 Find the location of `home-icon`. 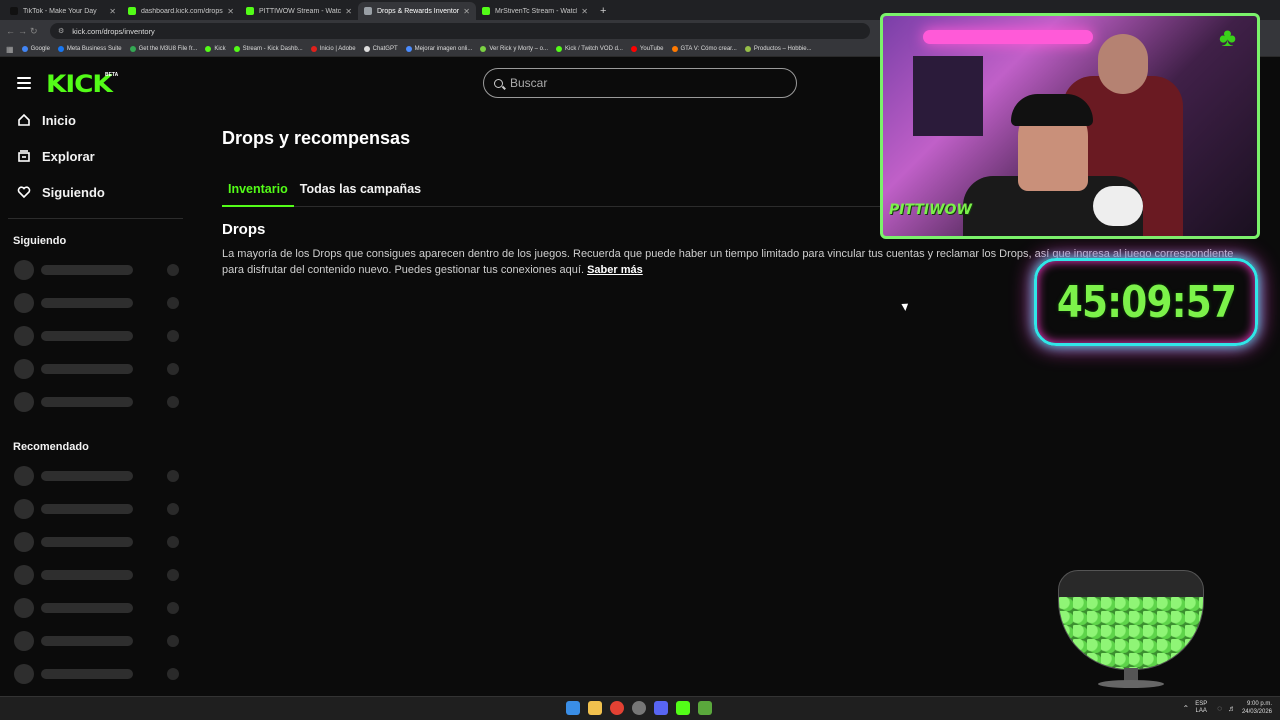

home-icon is located at coordinates (24, 119).